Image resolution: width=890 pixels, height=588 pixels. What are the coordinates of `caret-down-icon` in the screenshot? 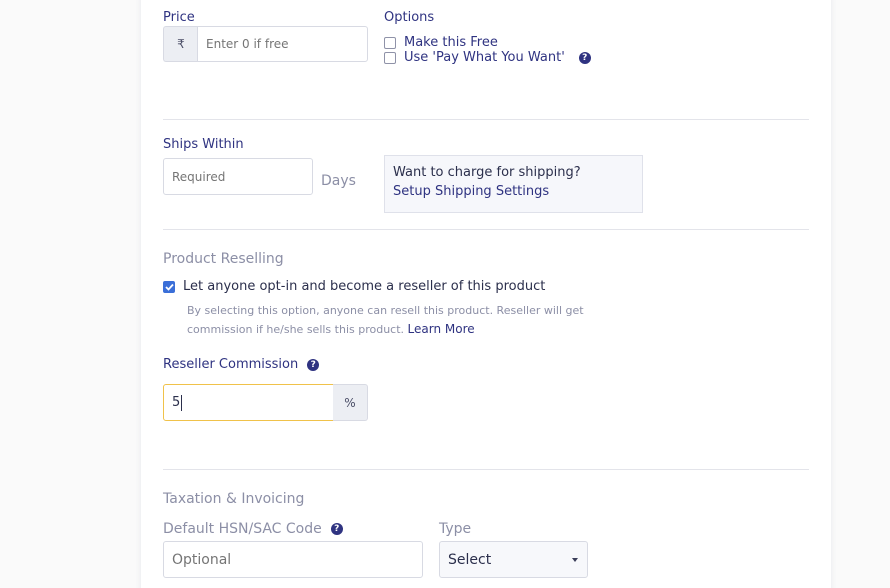 It's located at (575, 559).